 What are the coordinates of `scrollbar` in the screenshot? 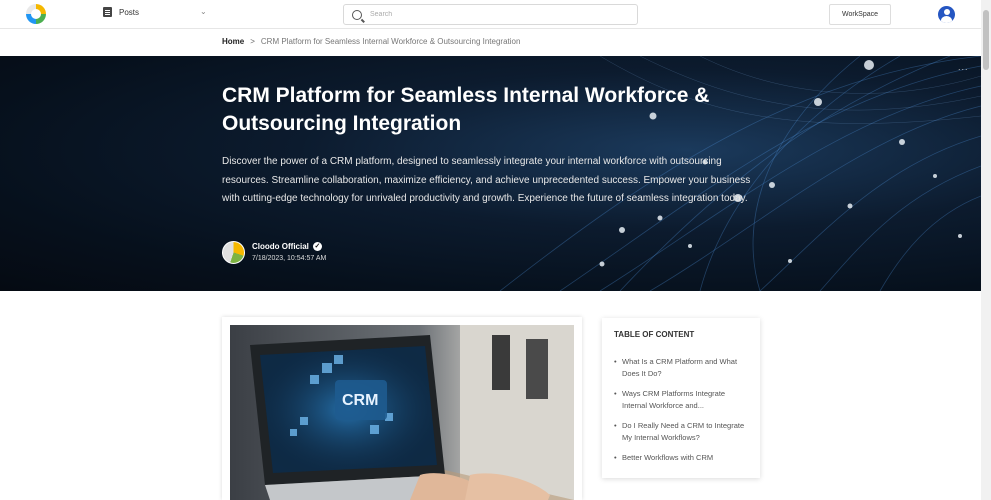 It's located at (986, 250).